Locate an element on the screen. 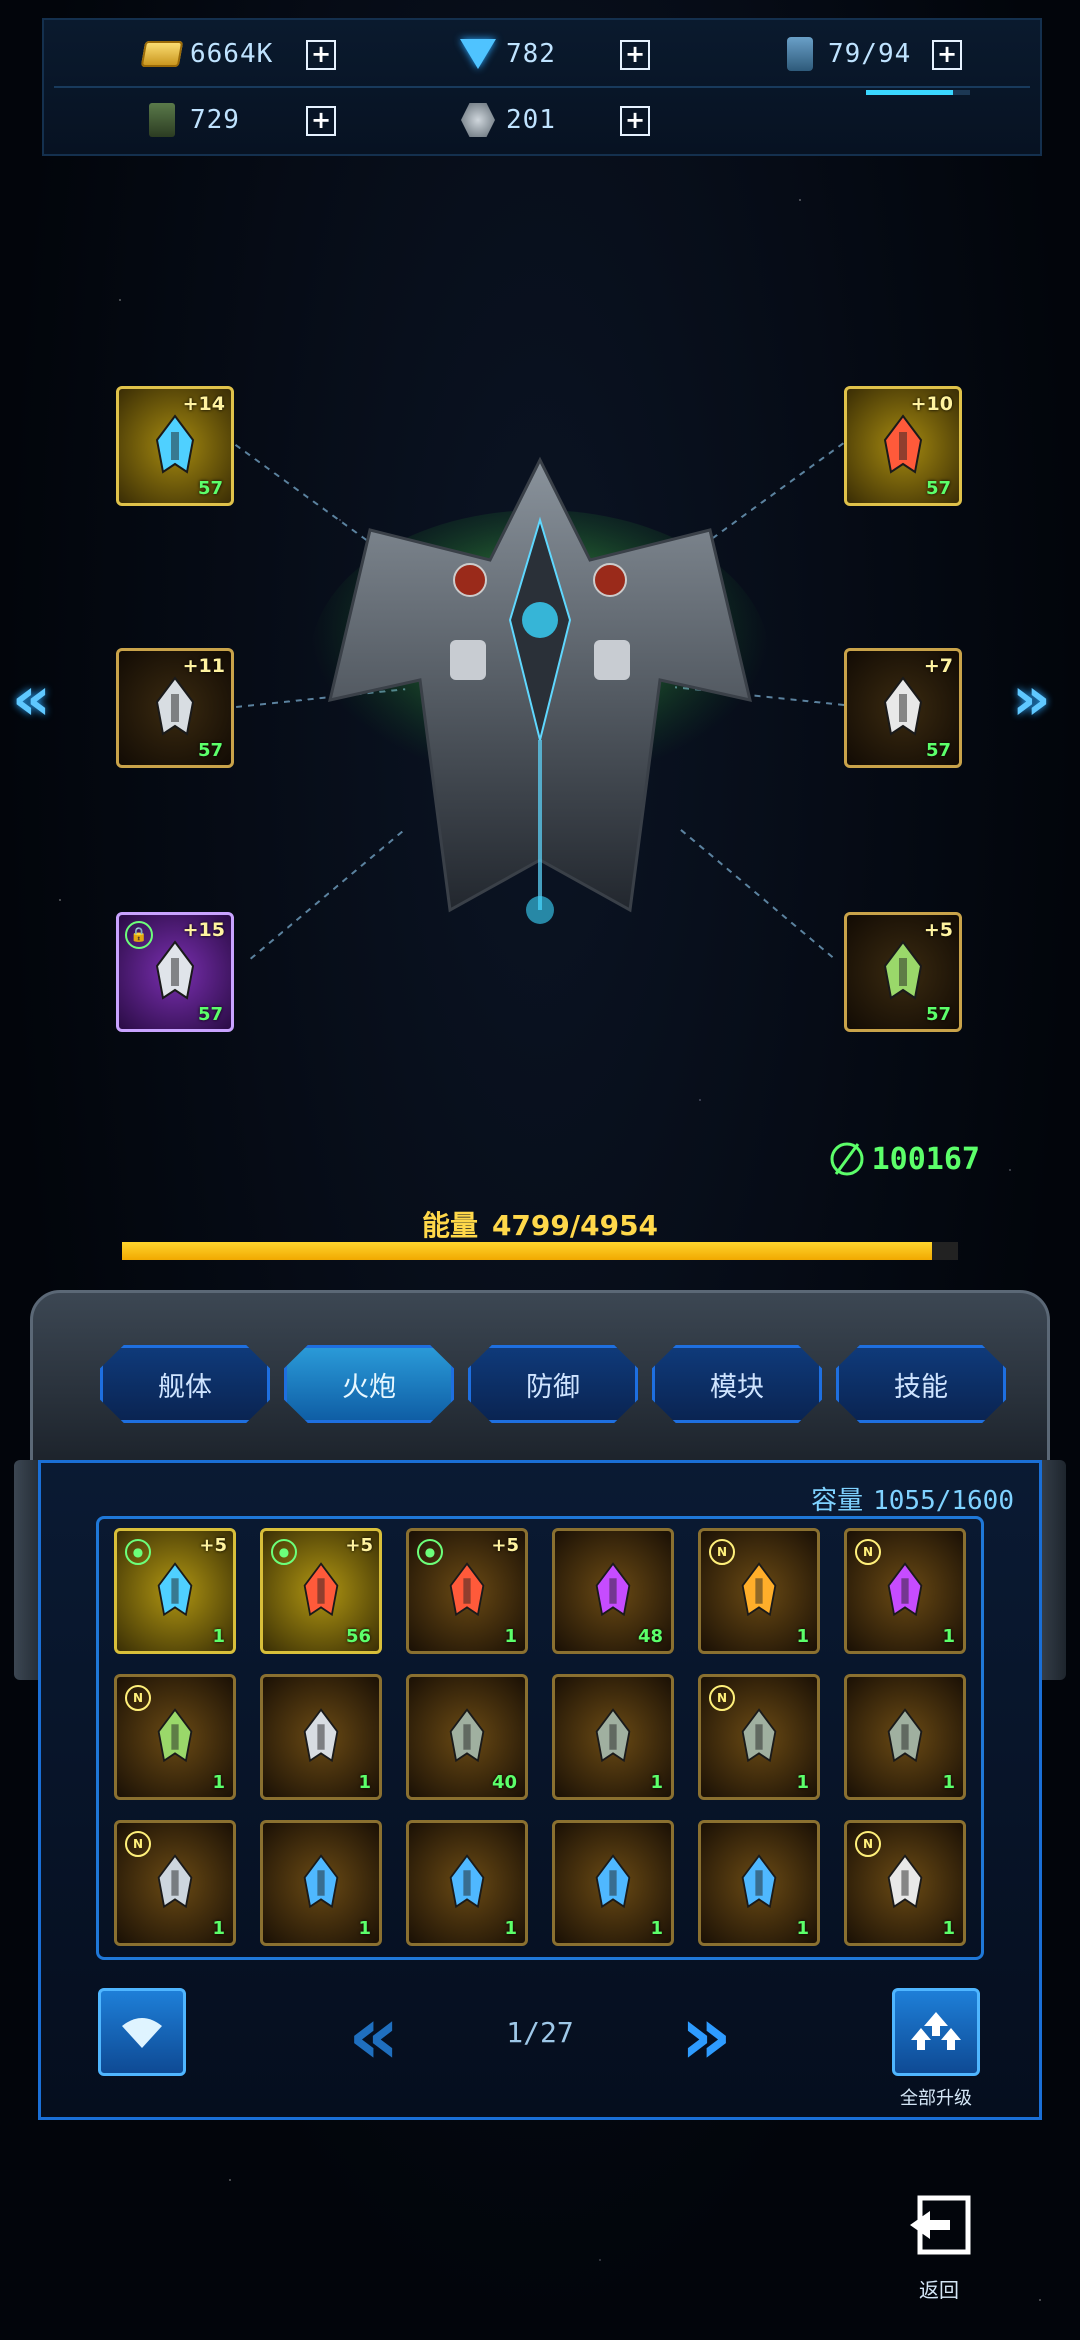 The image size is (1080, 2340). purple-crystal-icon is located at coordinates (905, 1589).